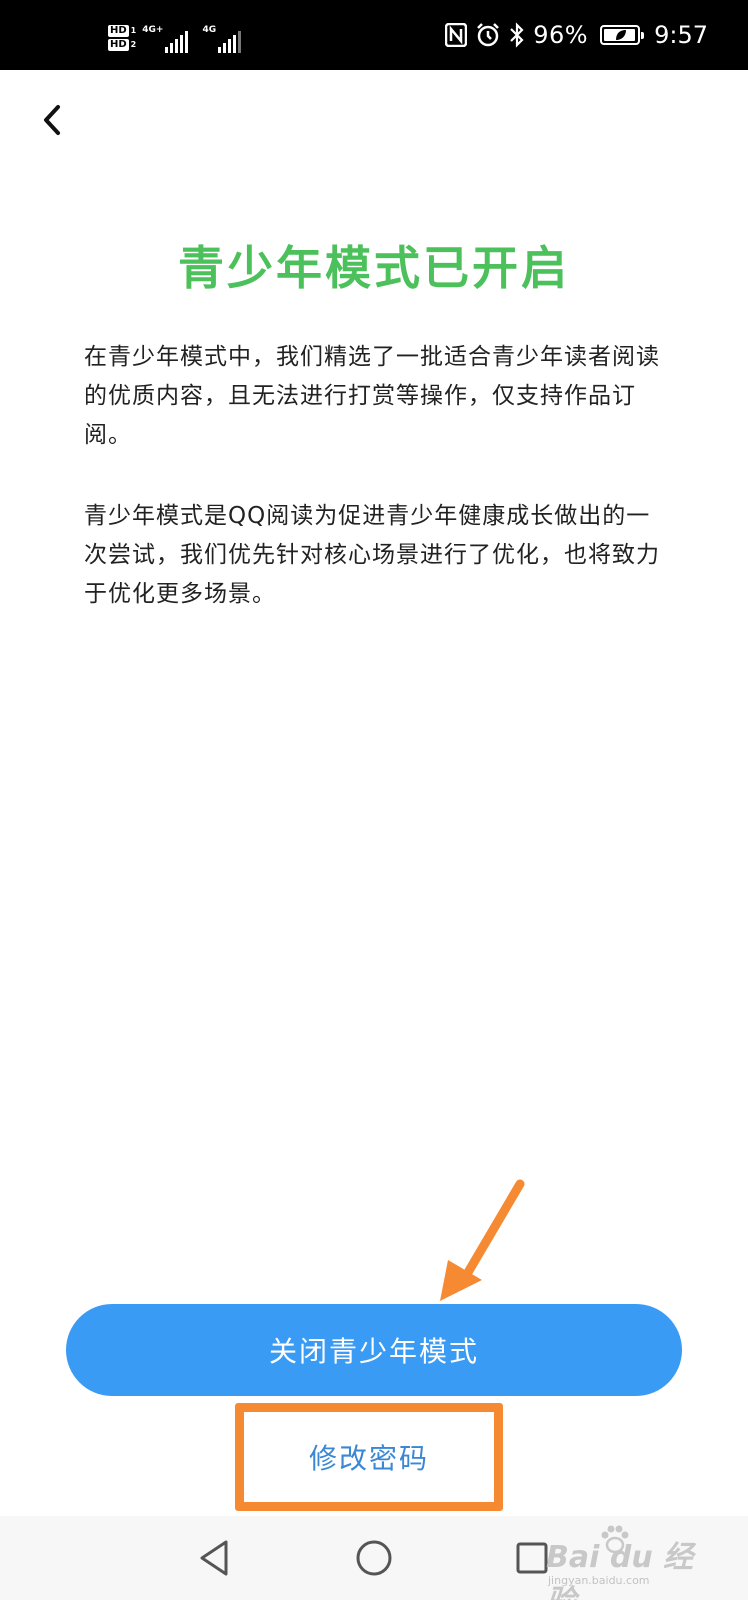  What do you see at coordinates (133, 44) in the screenshot?
I see `sim2-index: 2` at bounding box center [133, 44].